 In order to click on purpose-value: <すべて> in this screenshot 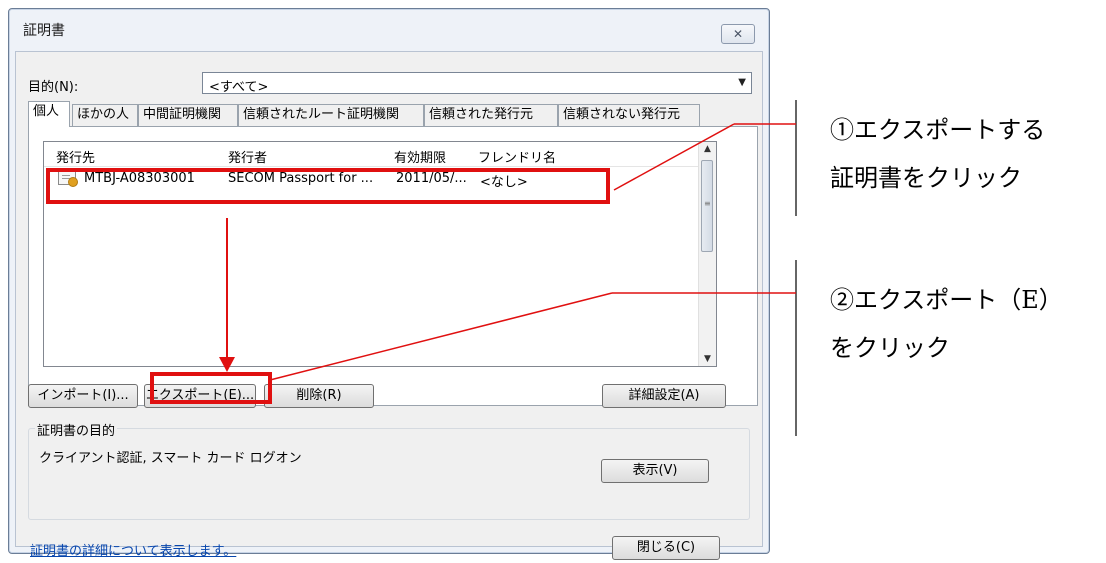, I will do `click(239, 87)`.